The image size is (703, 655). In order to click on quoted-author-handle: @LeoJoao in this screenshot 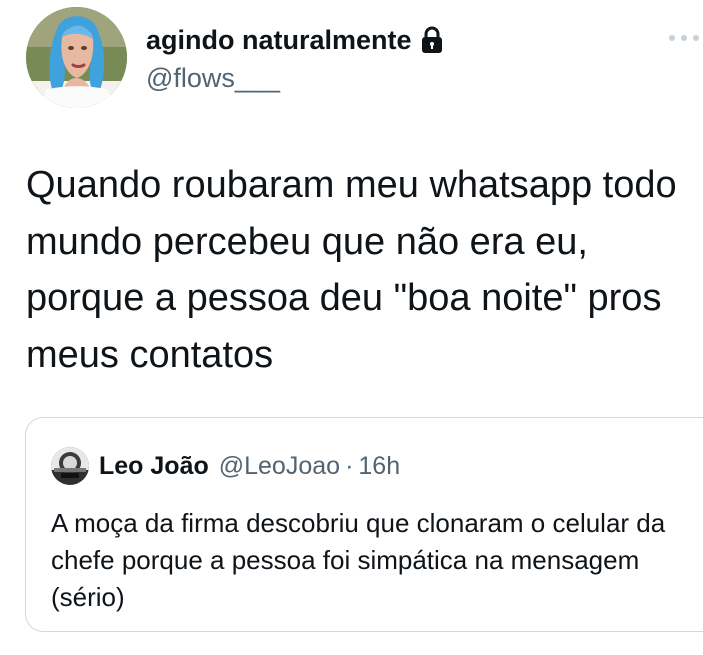, I will do `click(279, 466)`.